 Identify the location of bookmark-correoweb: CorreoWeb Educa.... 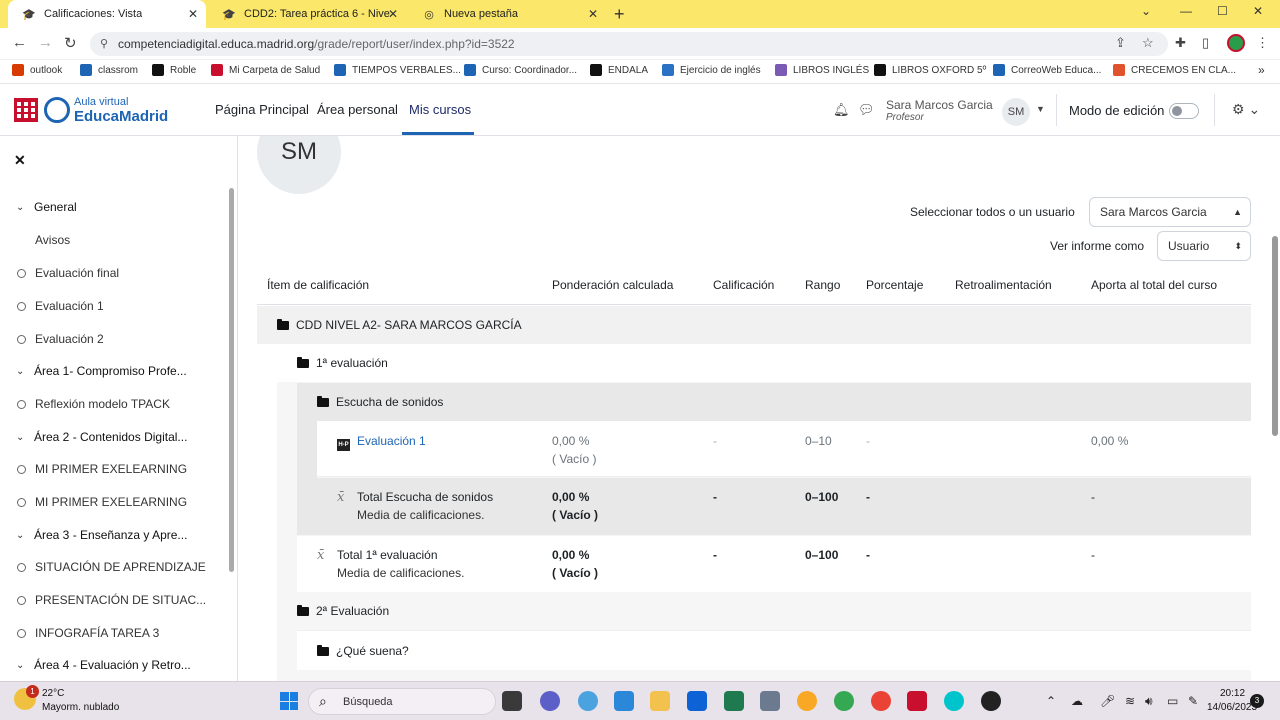
(1047, 70).